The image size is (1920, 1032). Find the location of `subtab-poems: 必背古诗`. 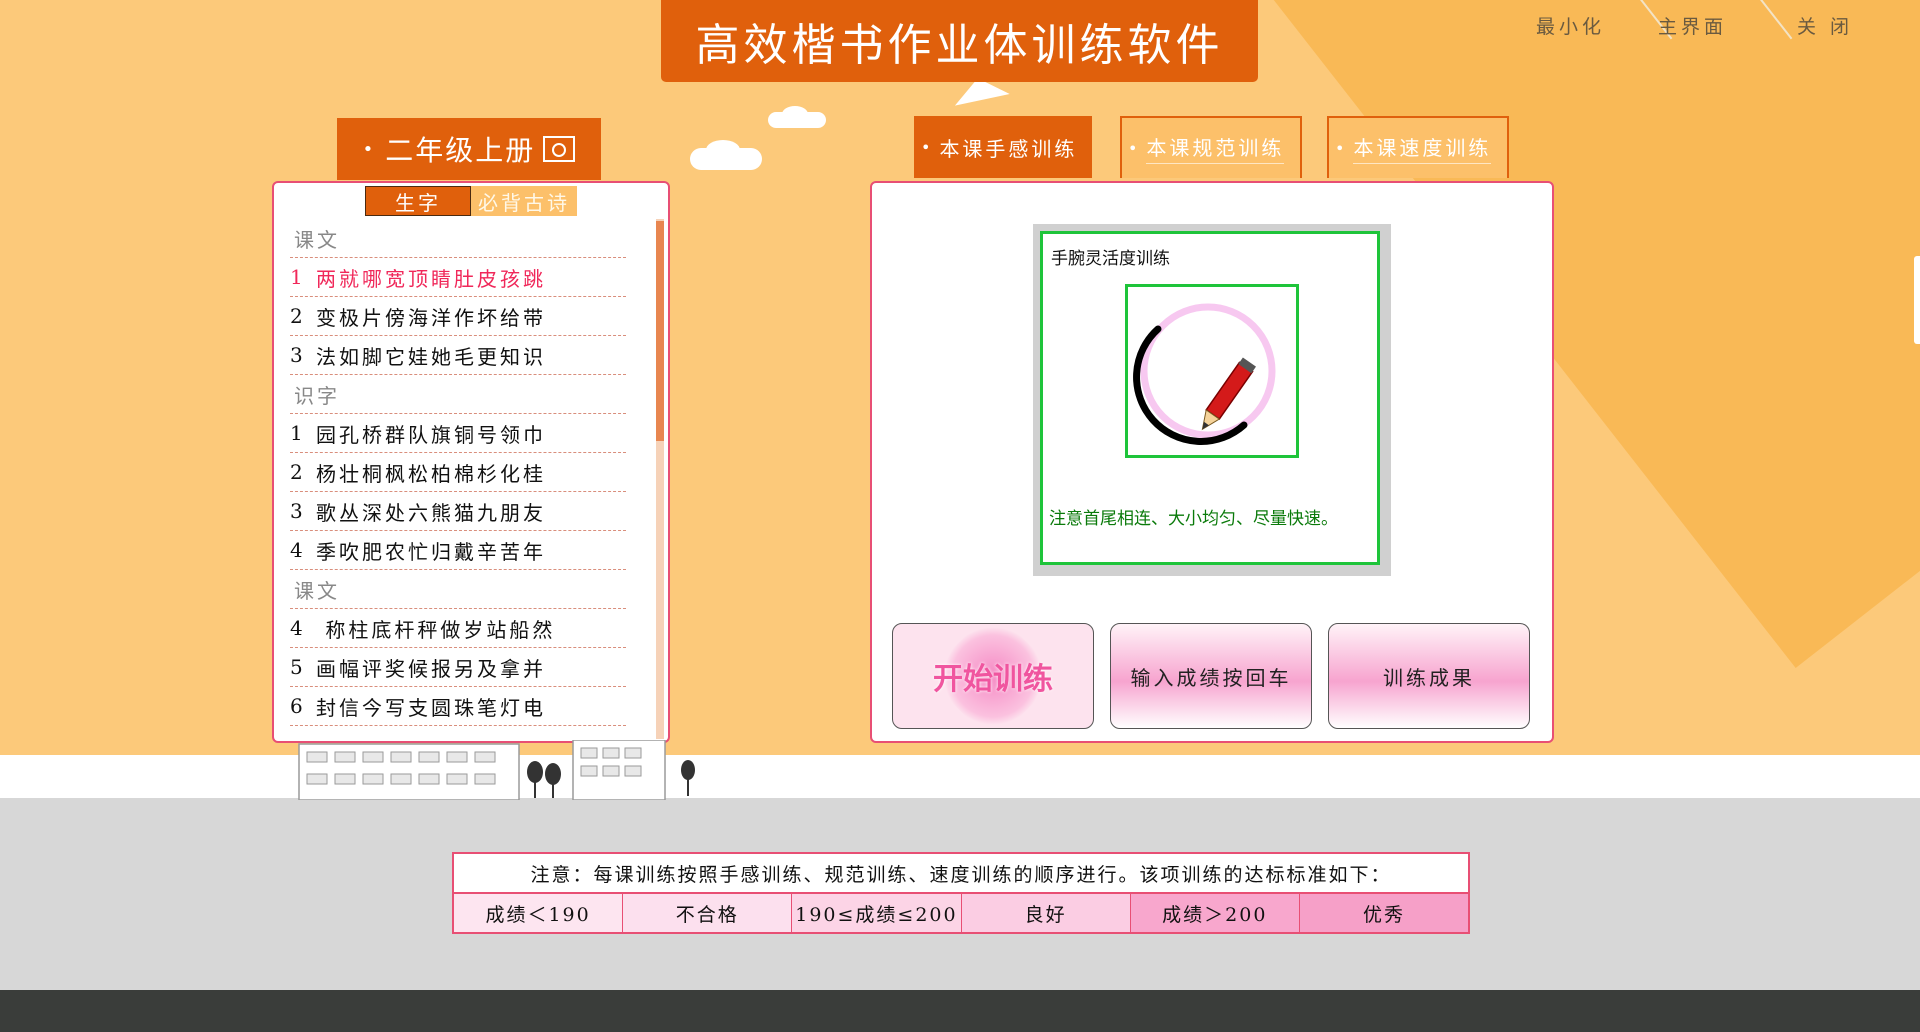

subtab-poems: 必背古诗 is located at coordinates (524, 201).